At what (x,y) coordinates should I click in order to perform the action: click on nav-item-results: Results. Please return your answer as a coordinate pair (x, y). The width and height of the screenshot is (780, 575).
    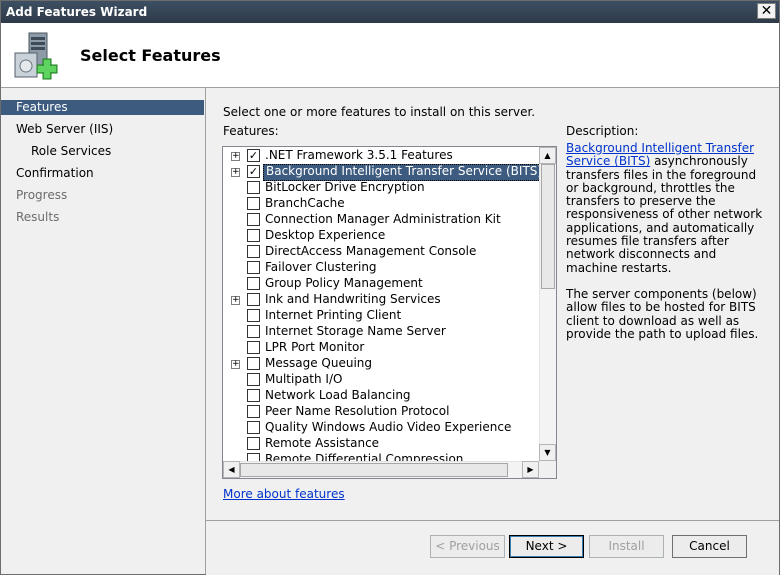
    Looking at the image, I should click on (38, 217).